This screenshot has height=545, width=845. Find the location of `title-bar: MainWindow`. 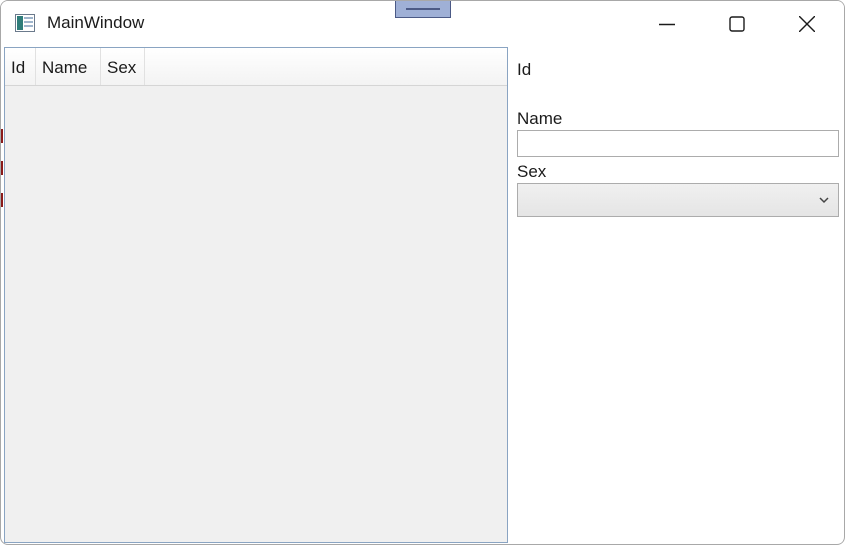

title-bar: MainWindow is located at coordinates (422, 24).